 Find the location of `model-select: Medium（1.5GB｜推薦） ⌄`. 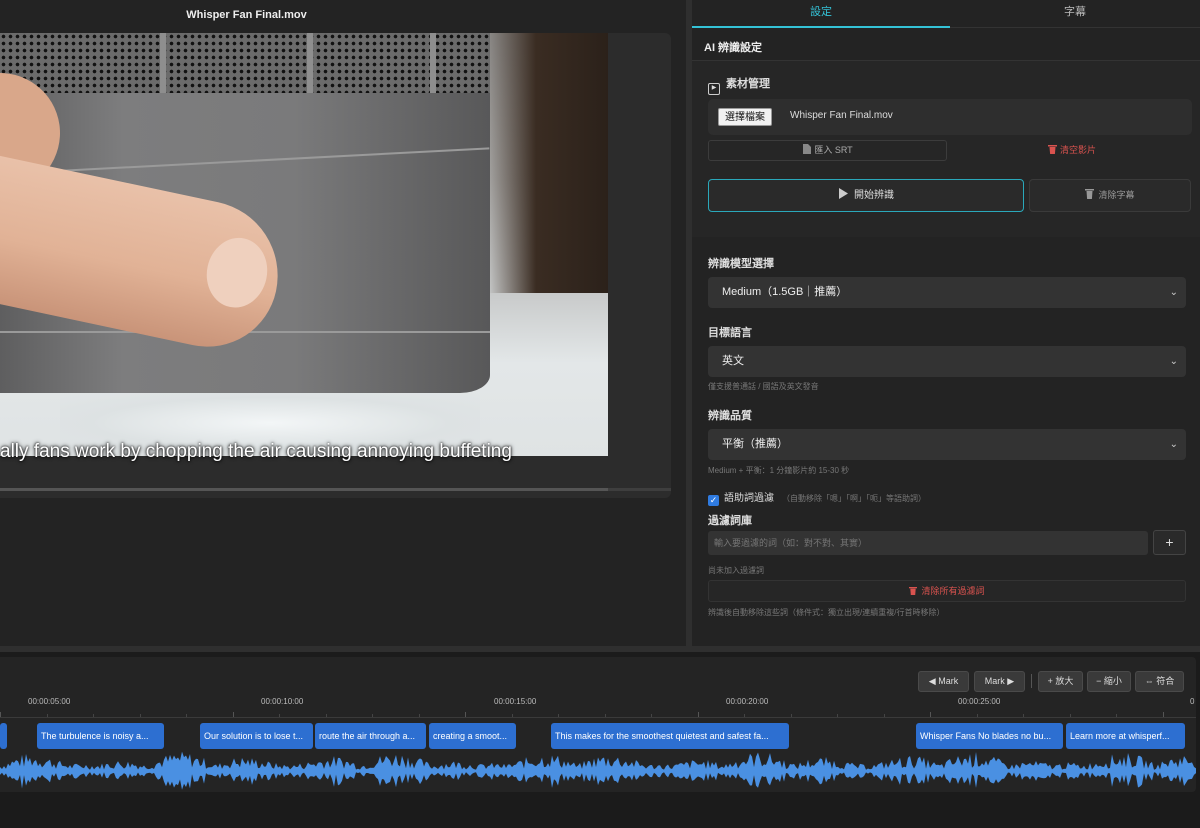

model-select: Medium（1.5GB｜推薦） ⌄ is located at coordinates (947, 292).